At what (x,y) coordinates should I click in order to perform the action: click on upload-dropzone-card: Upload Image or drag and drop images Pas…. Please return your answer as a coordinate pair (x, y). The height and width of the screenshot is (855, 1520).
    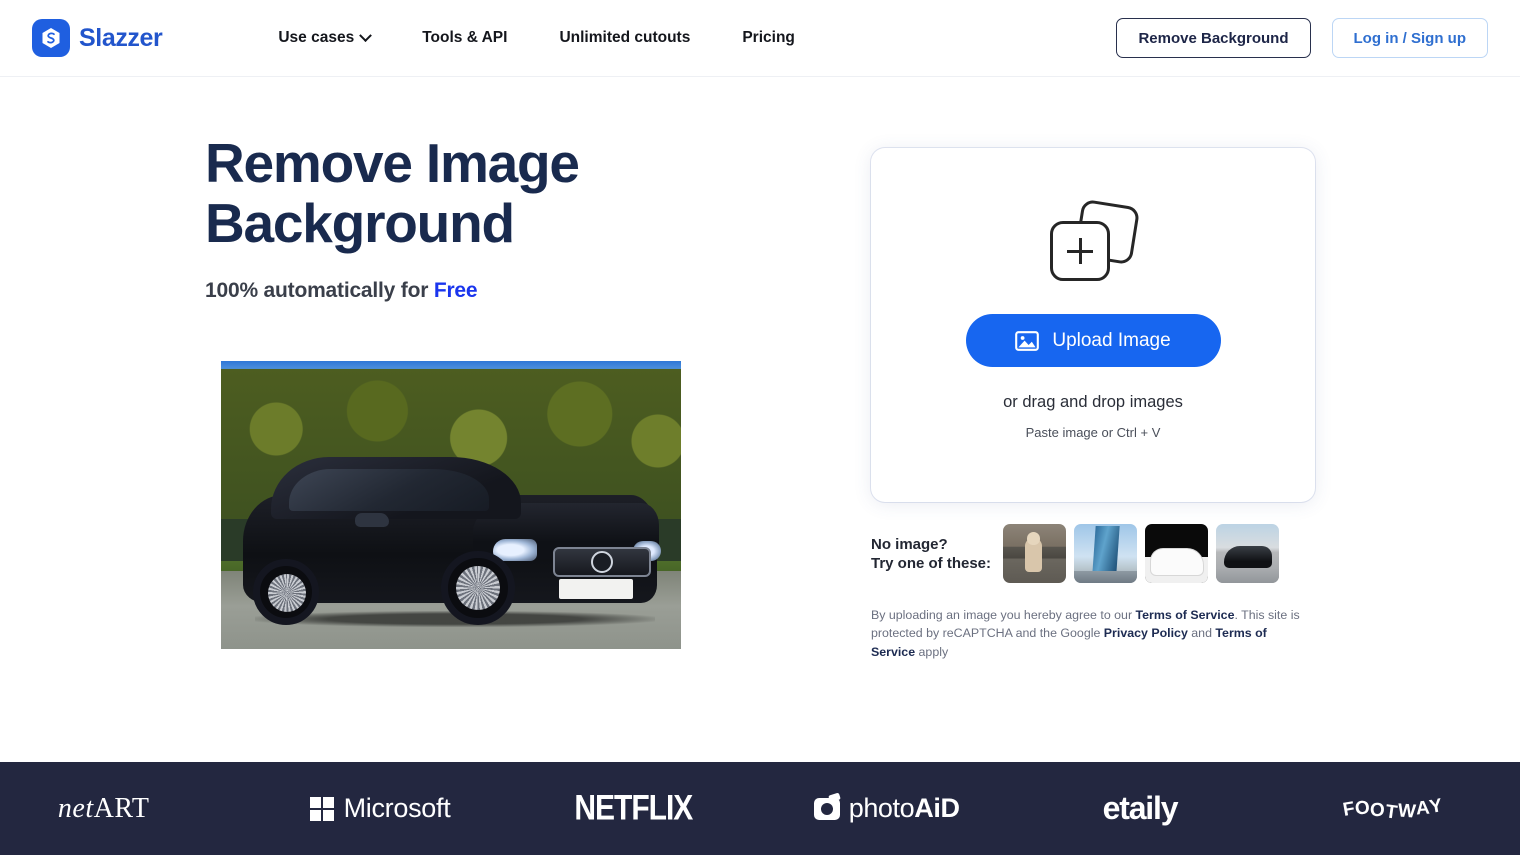
    Looking at the image, I should click on (1093, 325).